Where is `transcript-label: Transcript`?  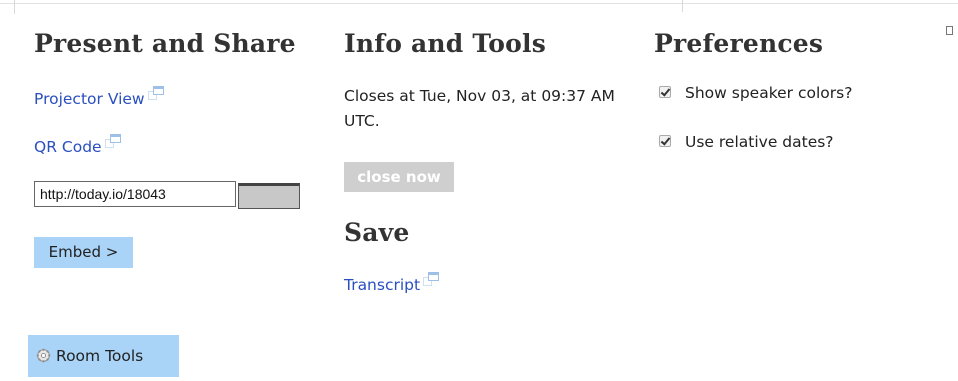 transcript-label: Transcript is located at coordinates (382, 285).